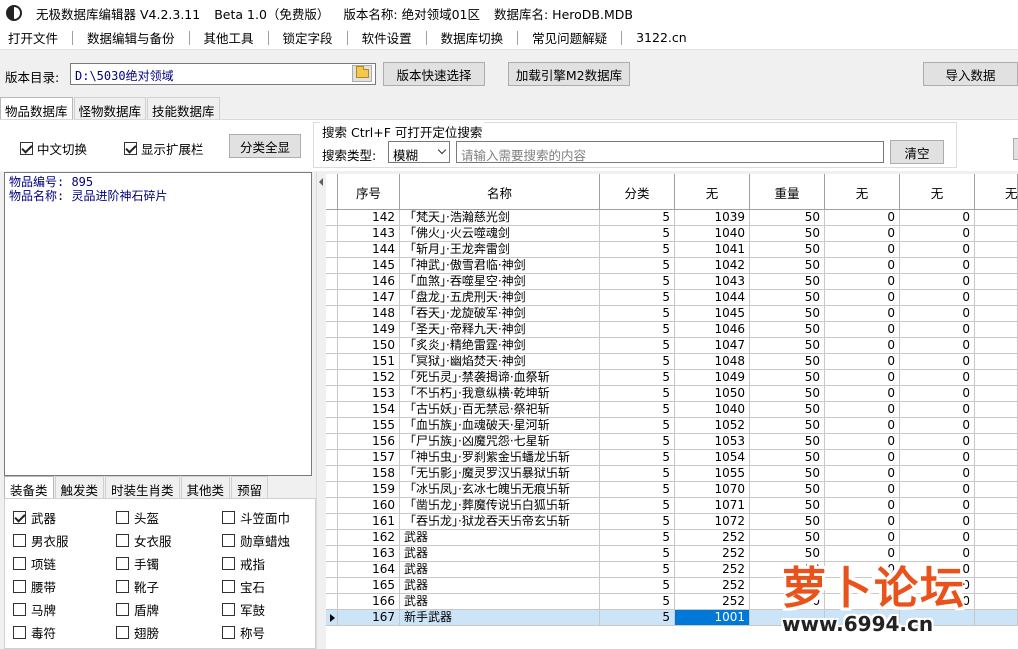 The height and width of the screenshot is (649, 1018). I want to click on category-checkbox: 称号, so click(243, 632).